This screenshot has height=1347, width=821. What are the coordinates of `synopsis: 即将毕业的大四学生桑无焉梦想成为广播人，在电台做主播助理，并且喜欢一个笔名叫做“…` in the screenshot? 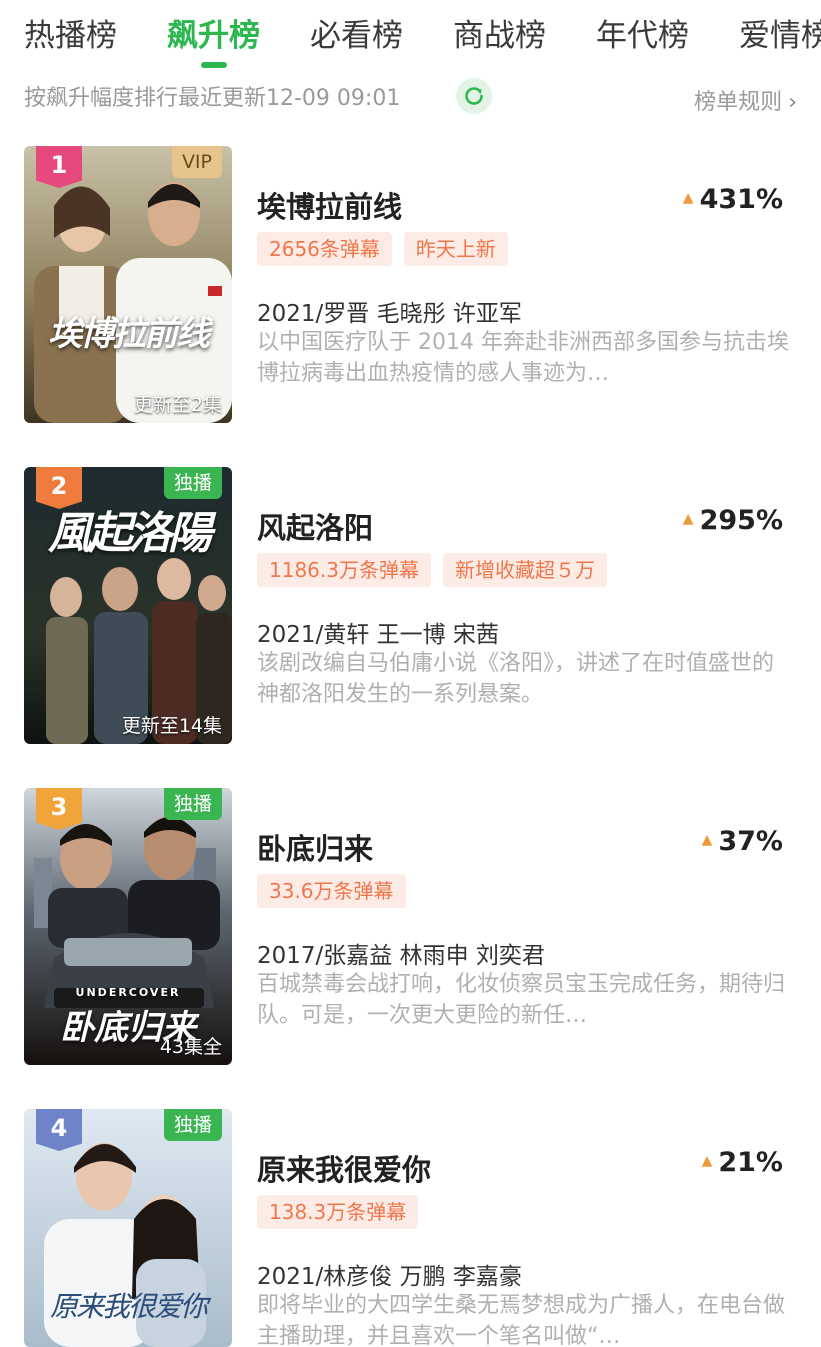 It's located at (521, 1320).